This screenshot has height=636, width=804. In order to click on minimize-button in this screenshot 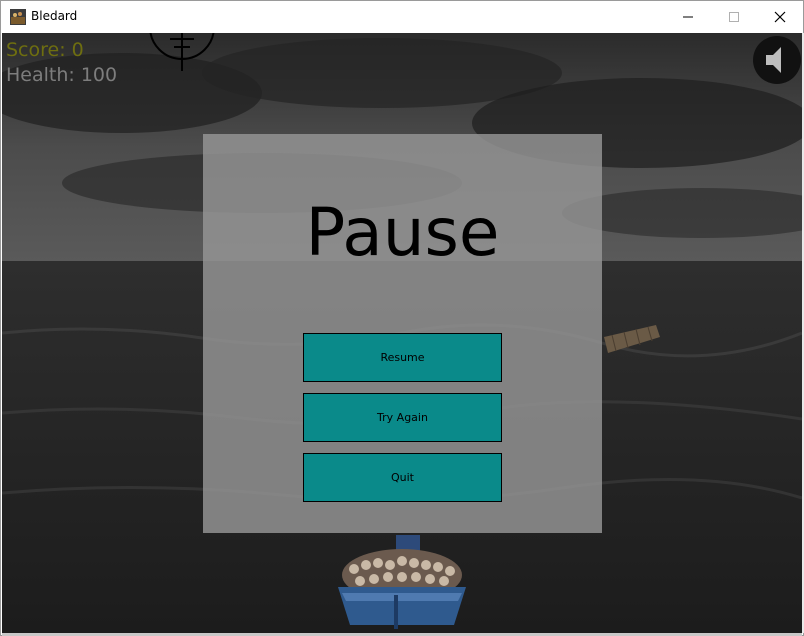, I will do `click(688, 17)`.